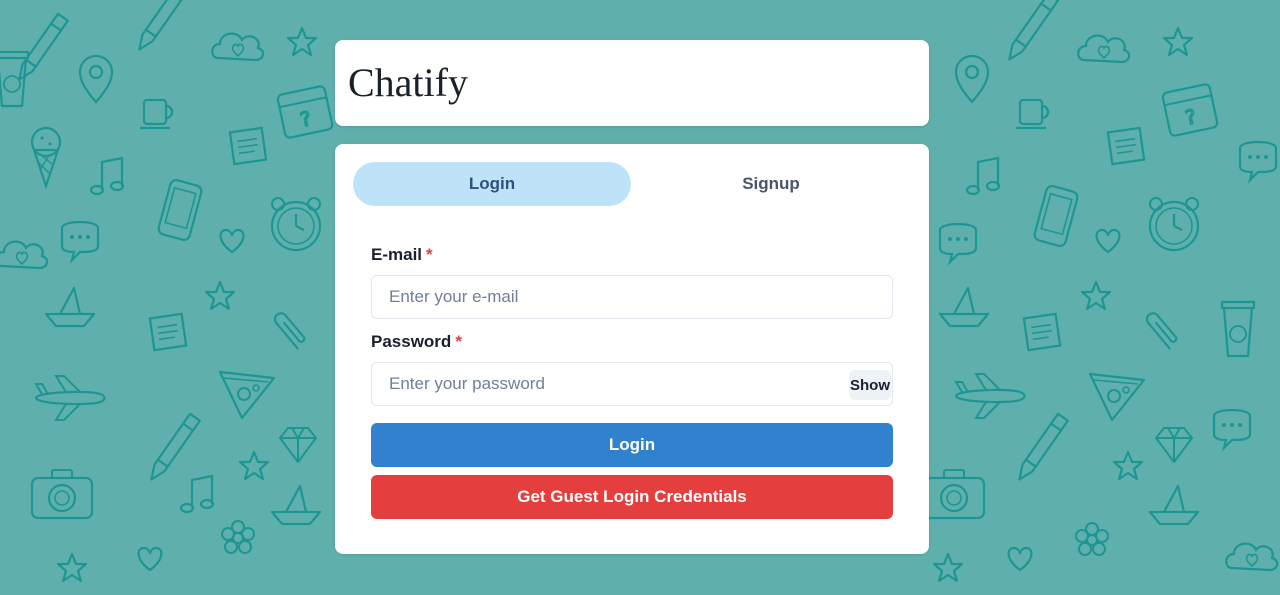 Image resolution: width=1280 pixels, height=595 pixels. I want to click on password-label: Password *, so click(416, 342).